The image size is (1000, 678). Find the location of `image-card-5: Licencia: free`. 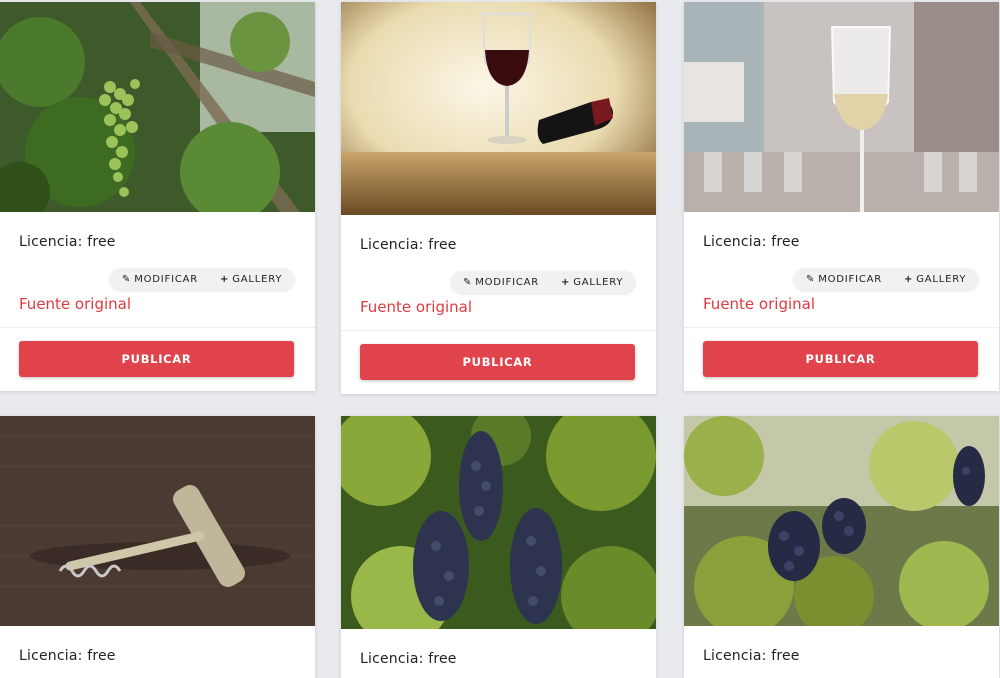

image-card-5: Licencia: free is located at coordinates (498, 547).